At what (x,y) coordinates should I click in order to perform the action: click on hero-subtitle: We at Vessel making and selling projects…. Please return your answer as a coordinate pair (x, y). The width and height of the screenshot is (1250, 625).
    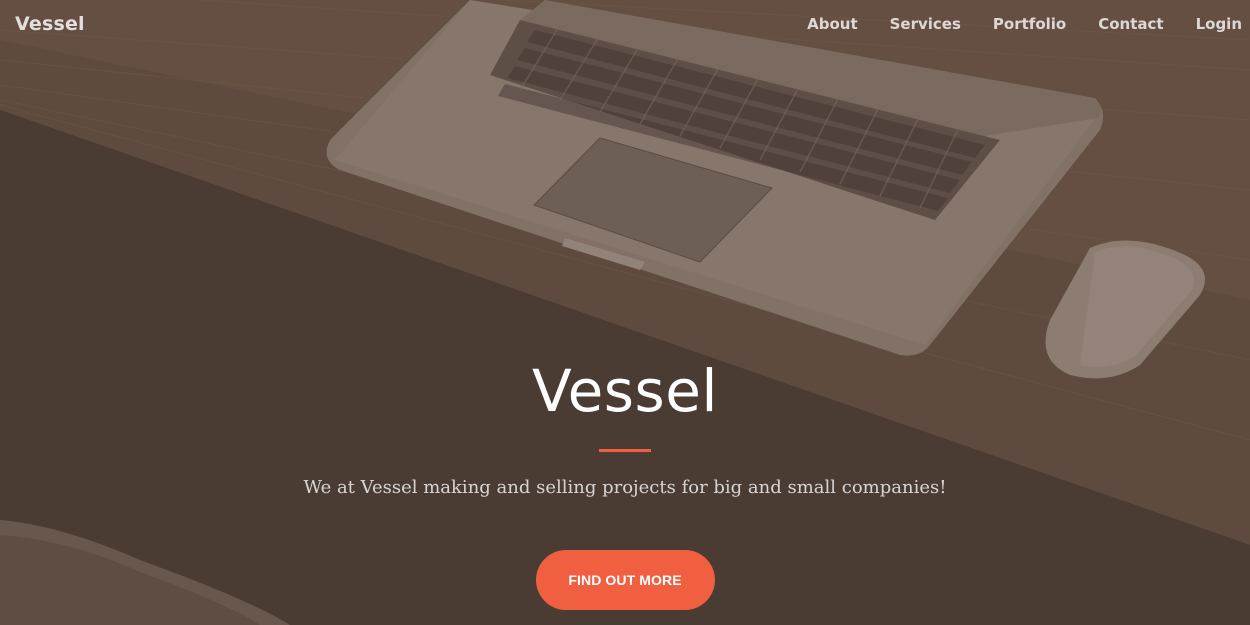
    Looking at the image, I should click on (625, 487).